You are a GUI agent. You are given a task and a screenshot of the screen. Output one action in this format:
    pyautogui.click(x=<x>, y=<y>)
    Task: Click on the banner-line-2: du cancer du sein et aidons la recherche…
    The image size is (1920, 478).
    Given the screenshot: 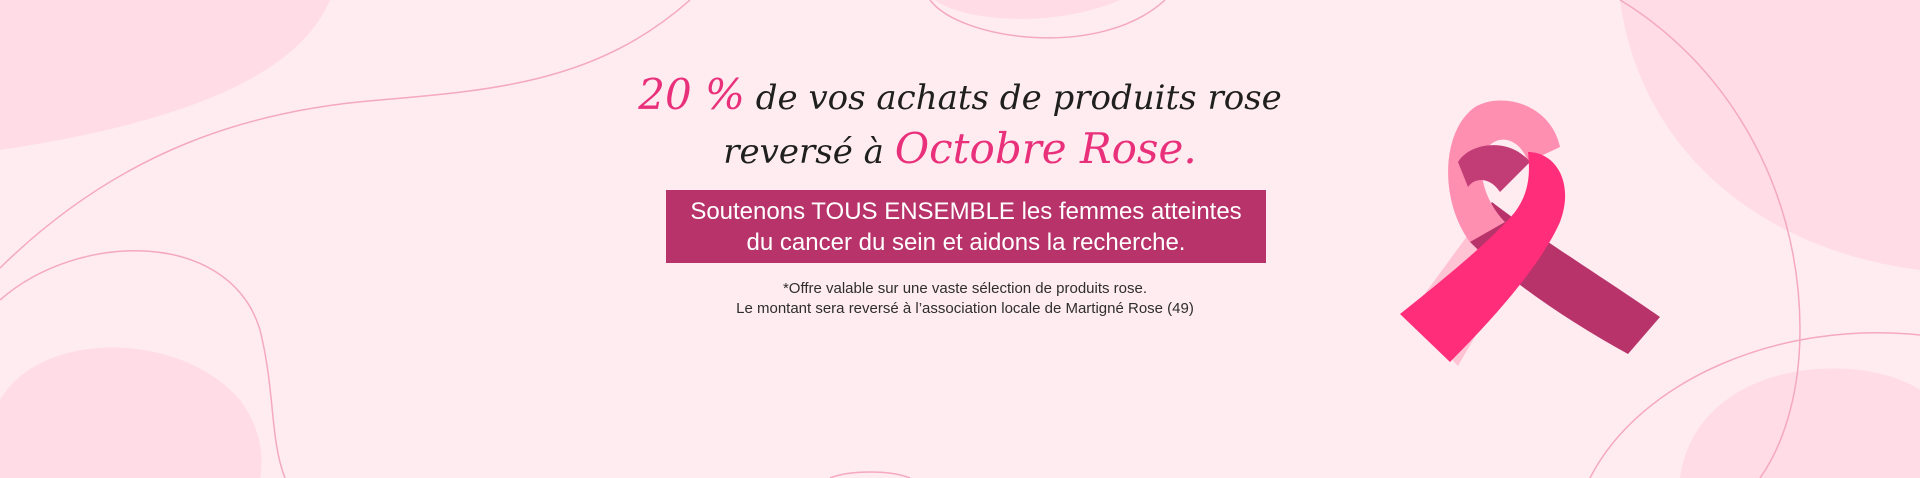 What is the action you would take?
    pyautogui.click(x=966, y=242)
    